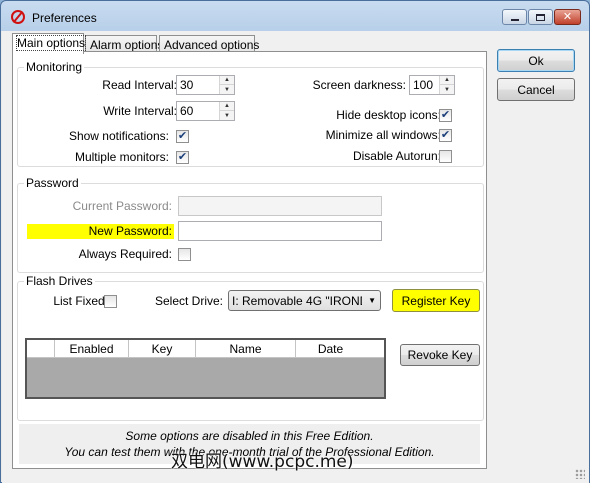  Describe the element at coordinates (295, 16) in the screenshot. I see `title-bar: Preferences ✕` at that location.